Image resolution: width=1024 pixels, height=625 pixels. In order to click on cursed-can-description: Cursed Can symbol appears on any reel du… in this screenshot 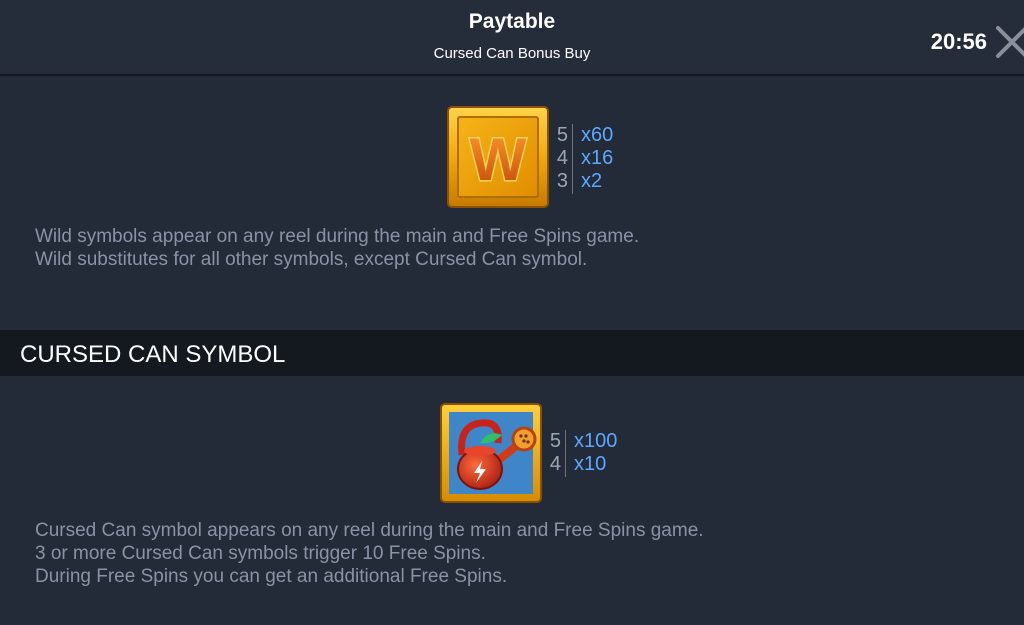, I will do `click(369, 553)`.